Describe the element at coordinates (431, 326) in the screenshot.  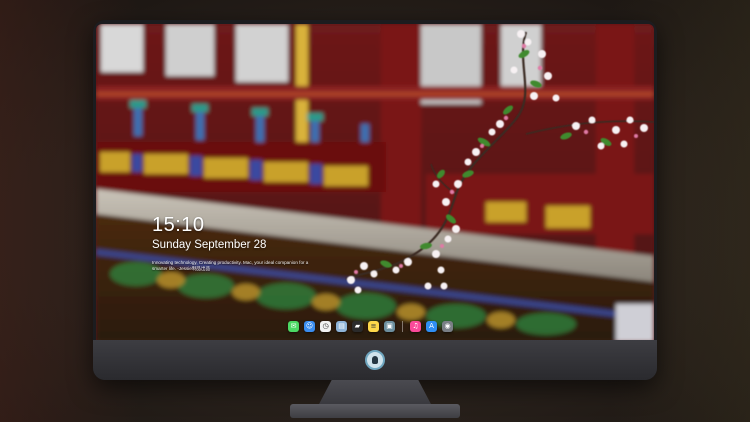
I see `app-store-icon: A` at that location.